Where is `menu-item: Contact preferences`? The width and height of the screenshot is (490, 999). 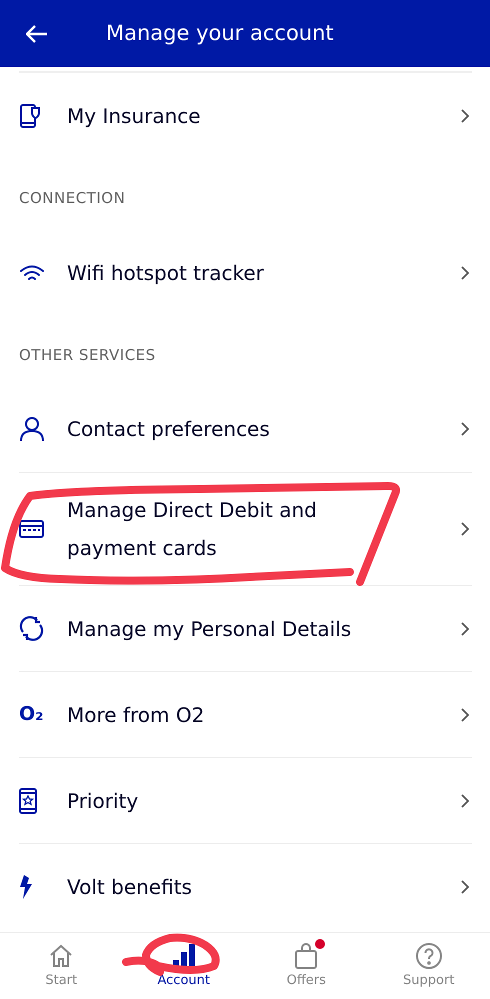
menu-item: Contact preferences is located at coordinates (245, 429).